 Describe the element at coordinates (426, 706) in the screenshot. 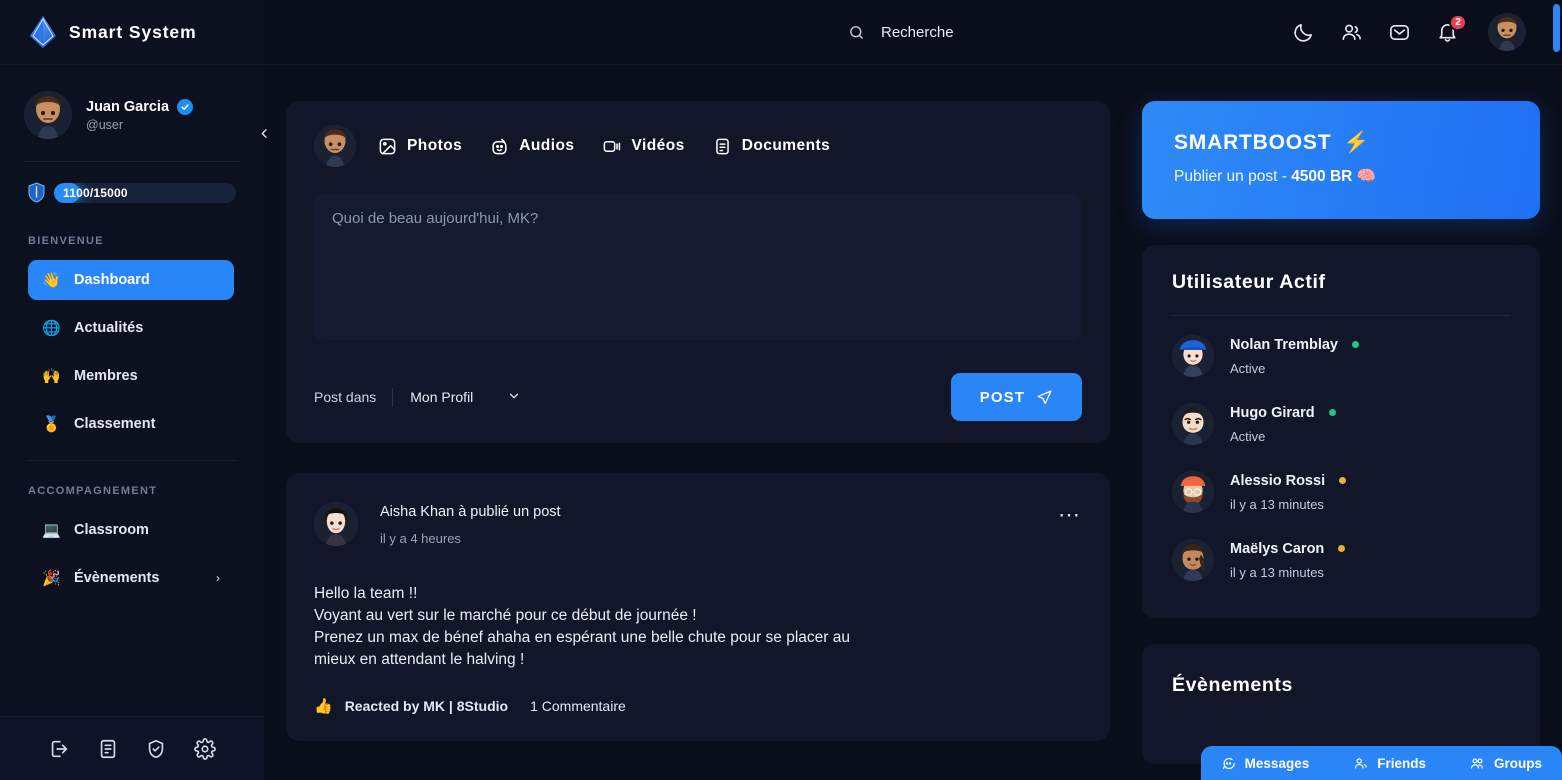

I see `reacted-by-label: Reacted by MK | 8Studio` at that location.